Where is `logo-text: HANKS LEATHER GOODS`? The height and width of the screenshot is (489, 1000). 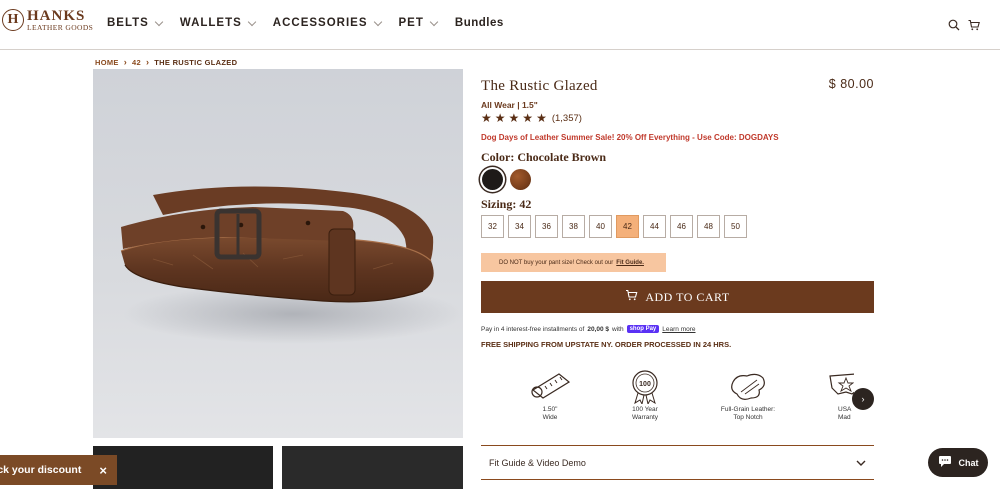
logo-text: HANKS LEATHER GOODS is located at coordinates (60, 20).